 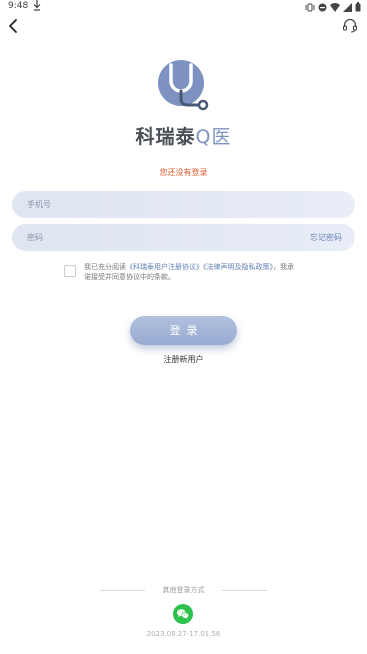 I want to click on status-bar: 9:48, so click(x=183, y=7).